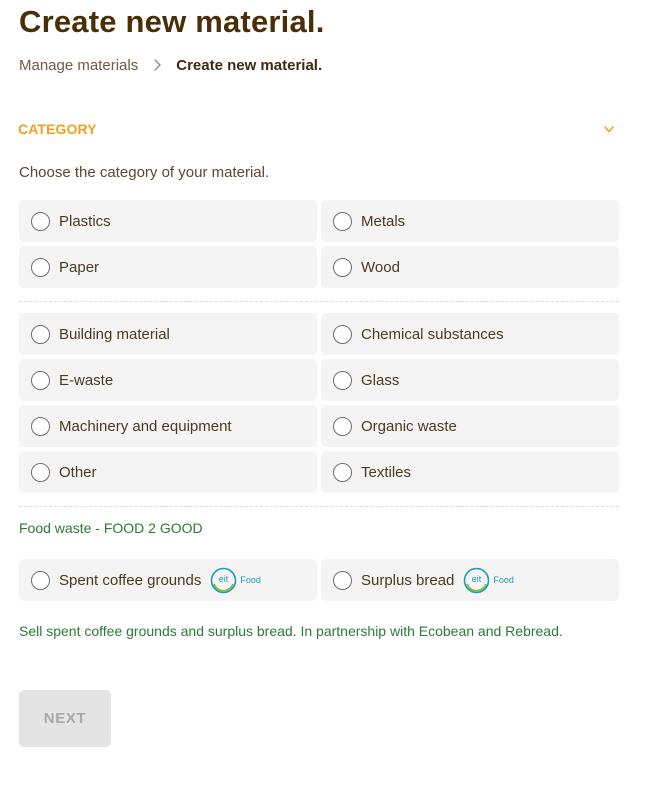 Image resolution: width=670 pixels, height=792 pixels. I want to click on category-option-textiles: Textiles, so click(470, 472).